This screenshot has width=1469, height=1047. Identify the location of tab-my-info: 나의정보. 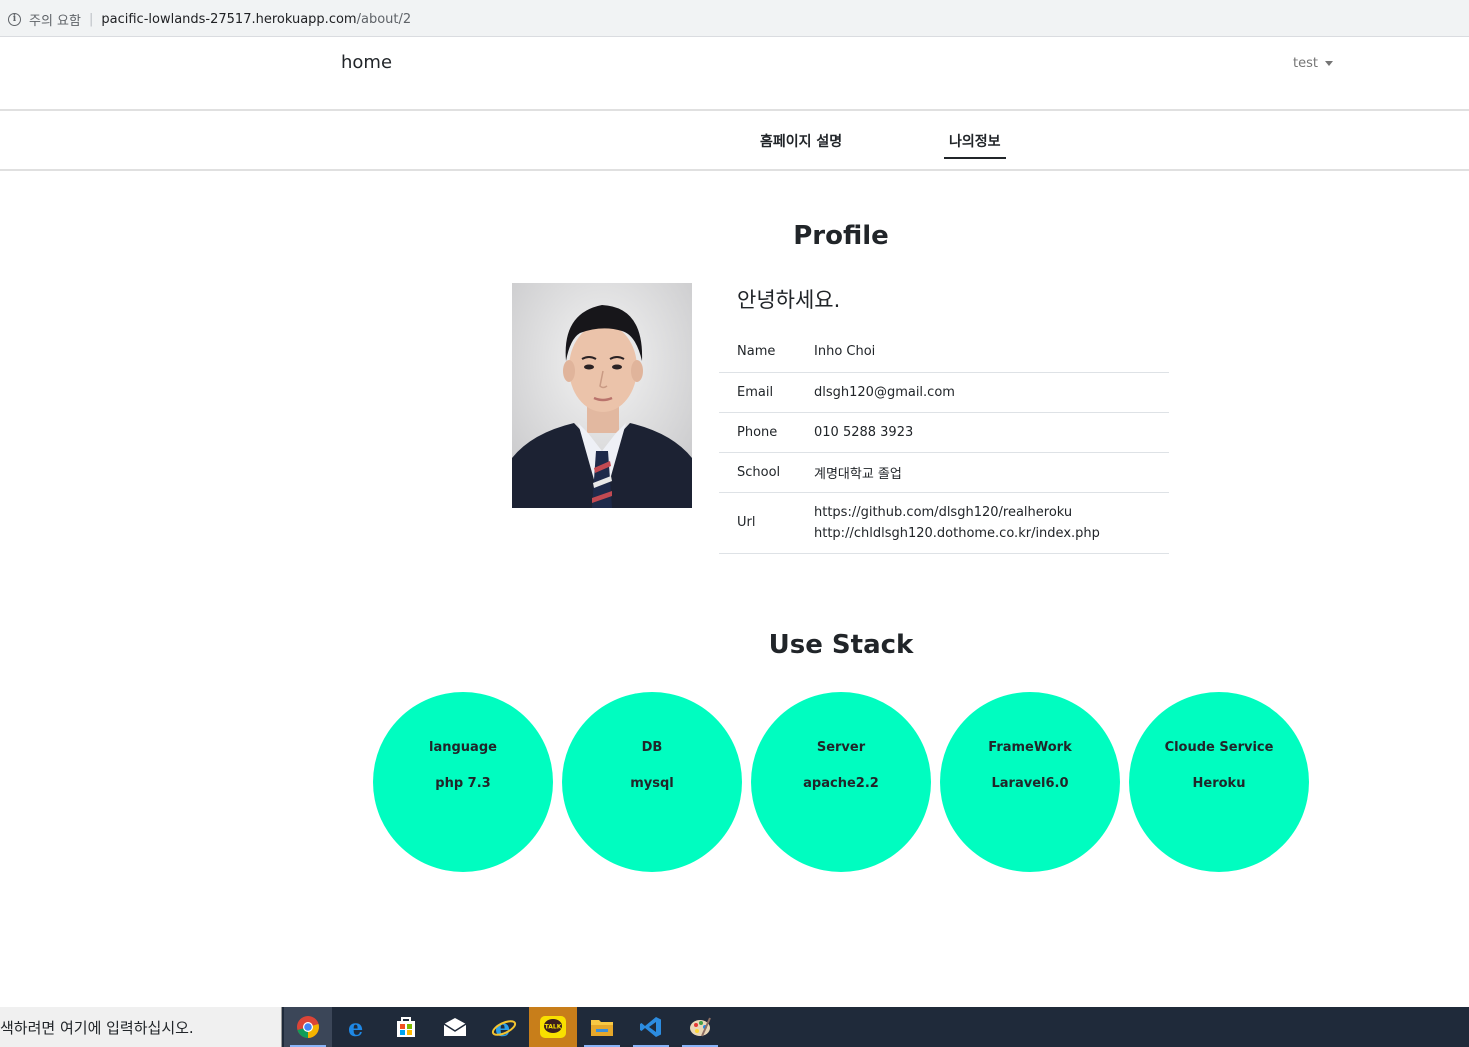
(975, 145).